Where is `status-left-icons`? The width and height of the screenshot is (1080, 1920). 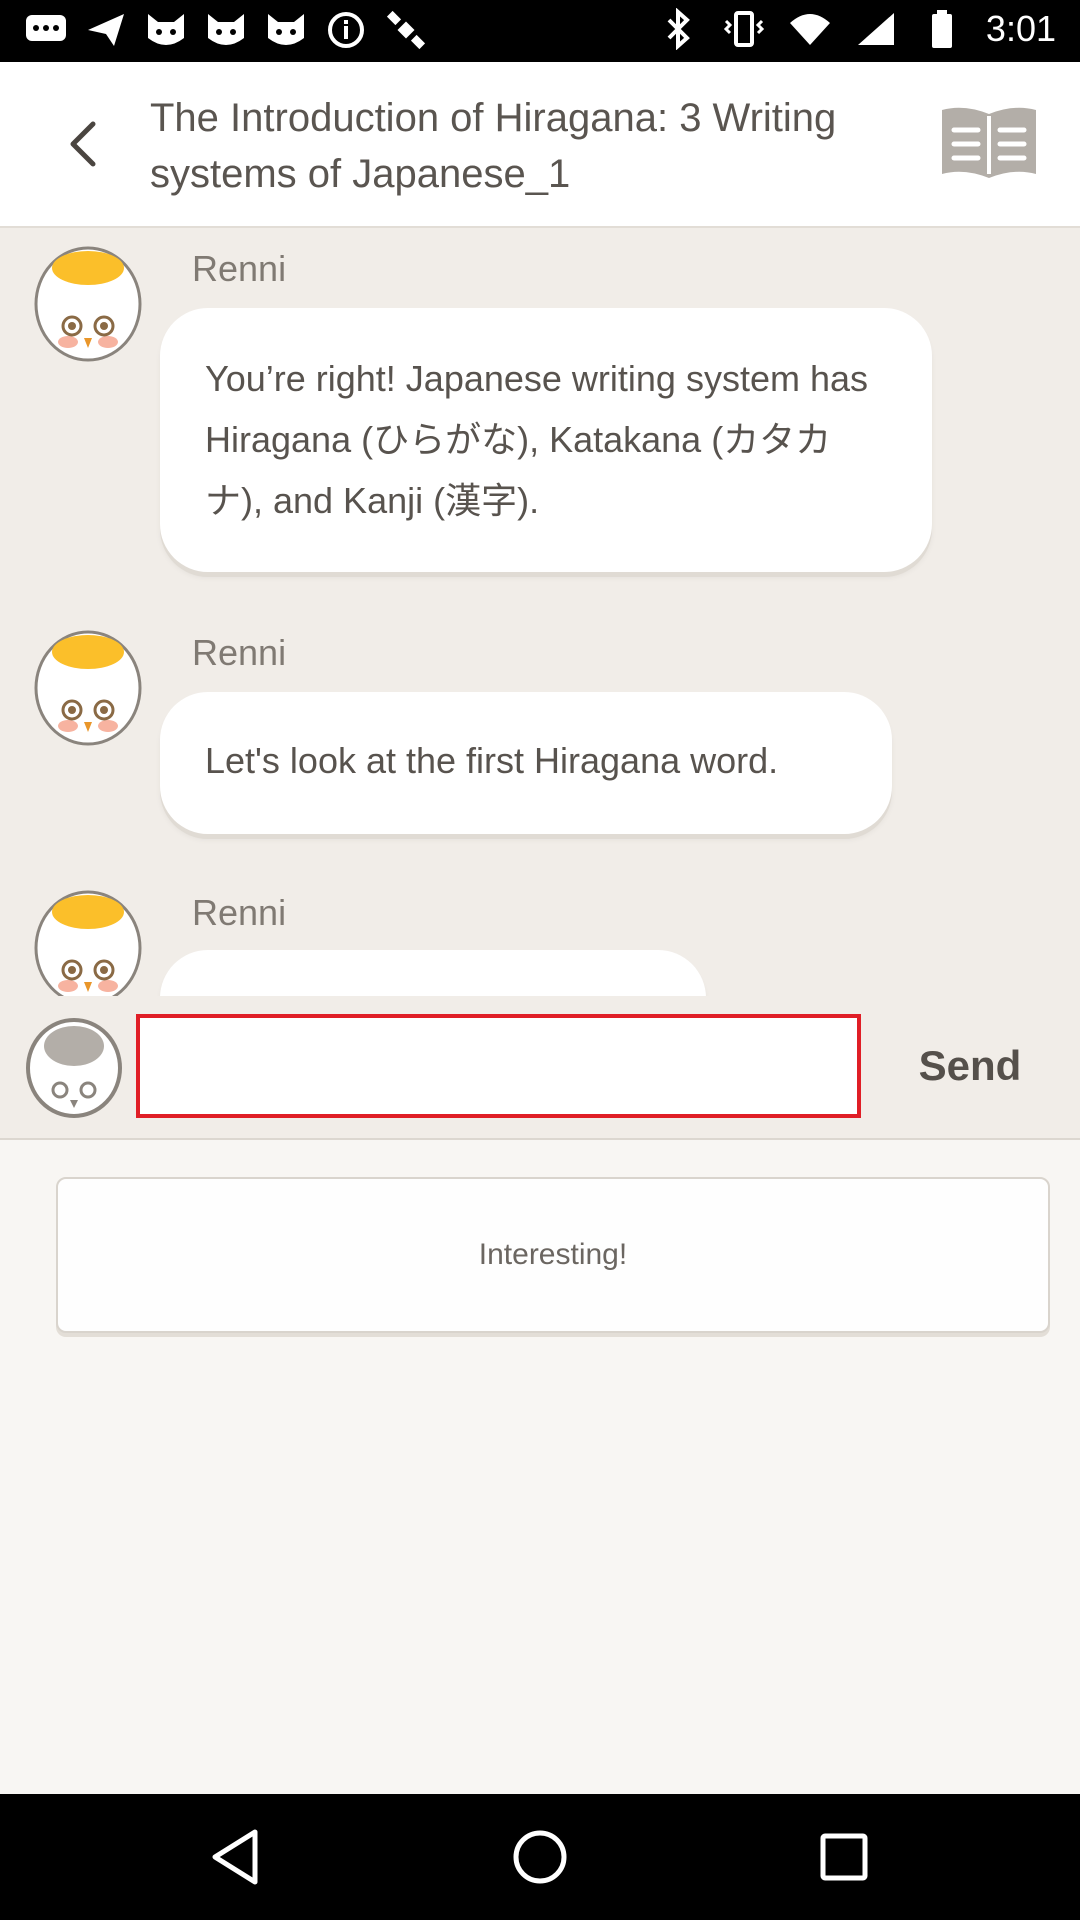
status-left-icons is located at coordinates (226, 30).